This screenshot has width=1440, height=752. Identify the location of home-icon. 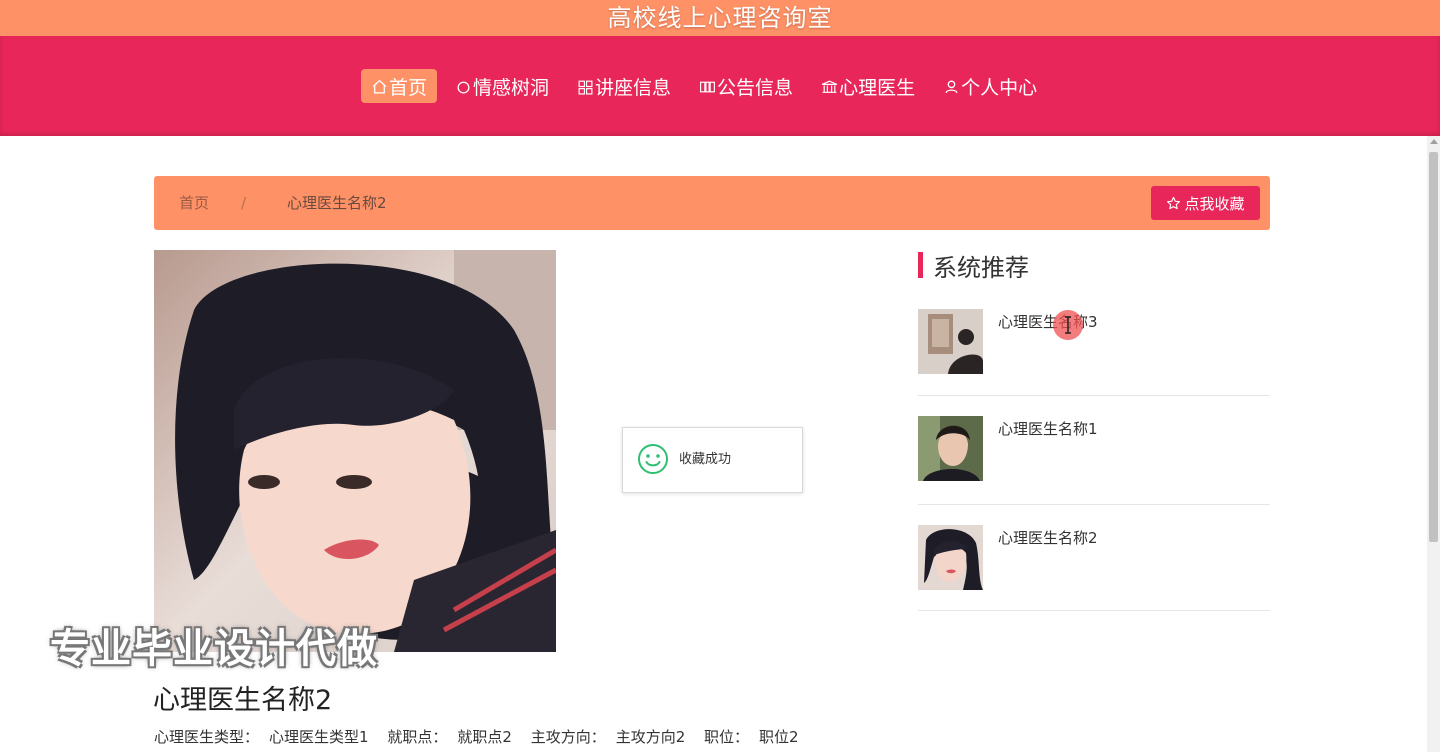
(379, 86).